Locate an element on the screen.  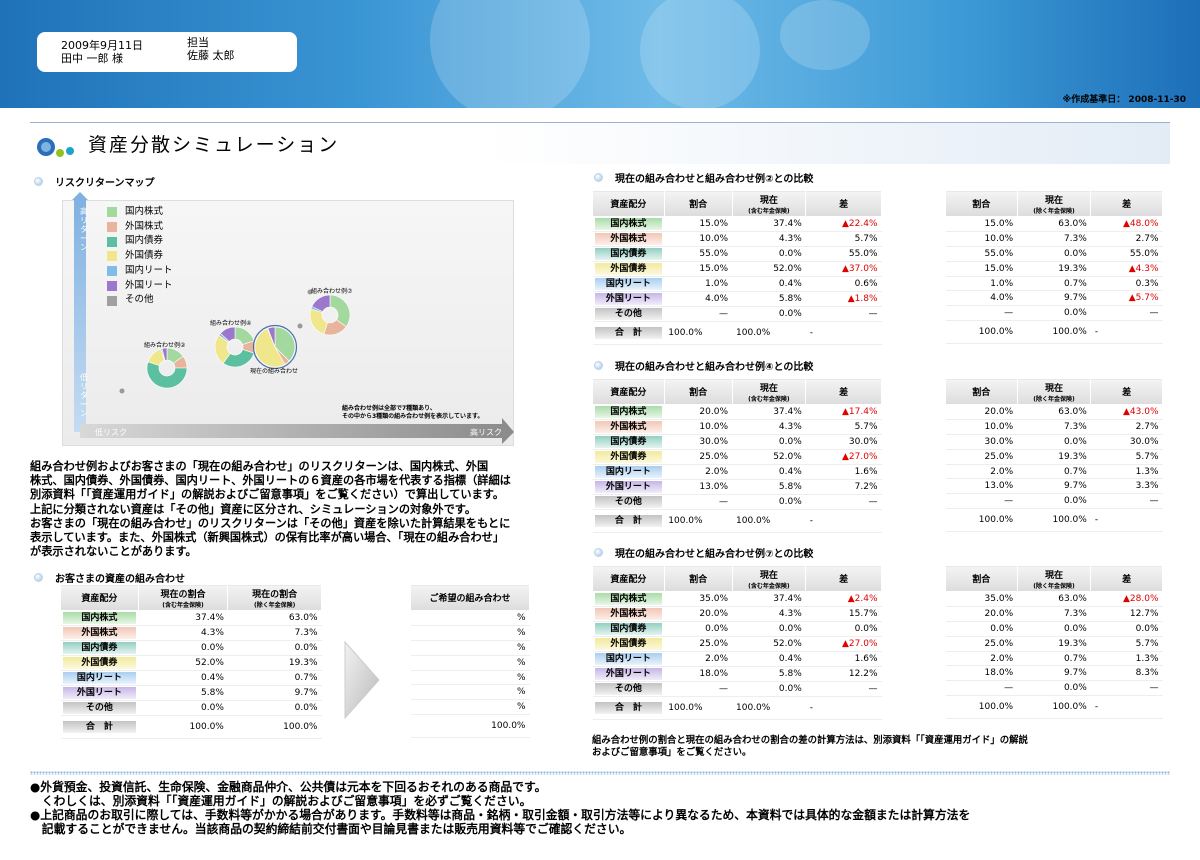
table-row: 30.0% 0.0% 30.0% is located at coordinates (1054, 442).